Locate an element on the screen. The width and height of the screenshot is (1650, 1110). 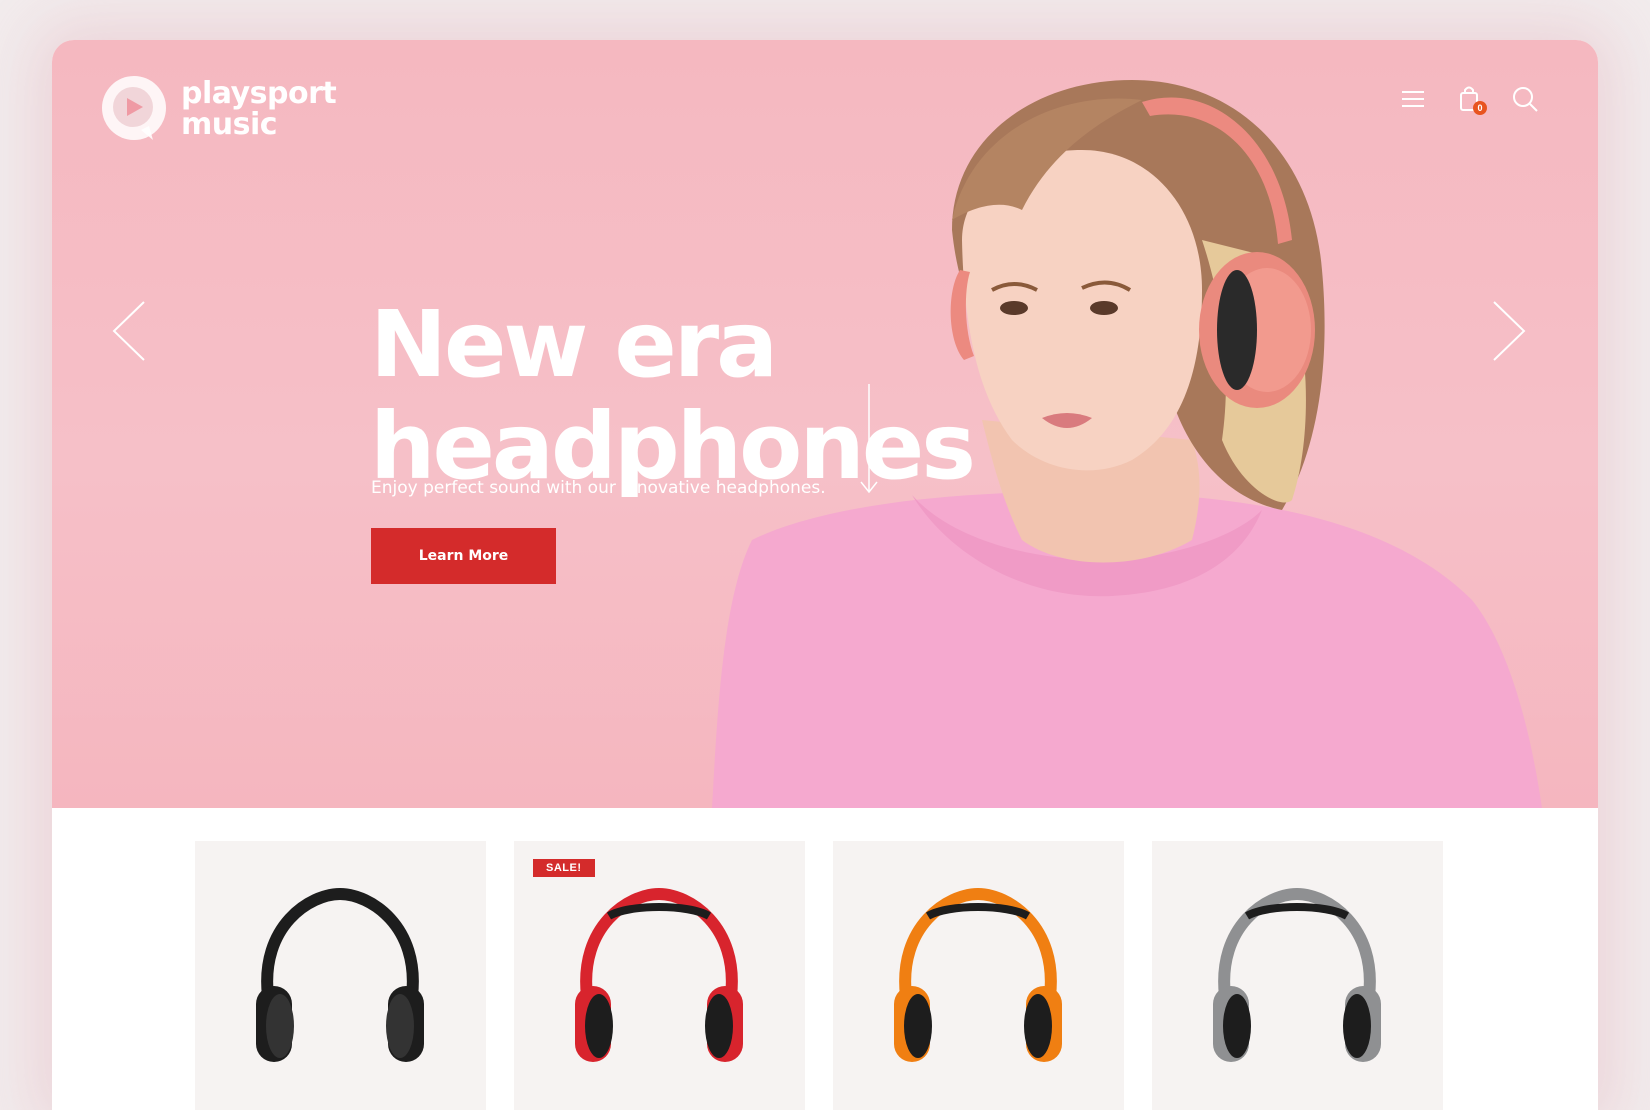
brand-logo-icon is located at coordinates (134, 108).